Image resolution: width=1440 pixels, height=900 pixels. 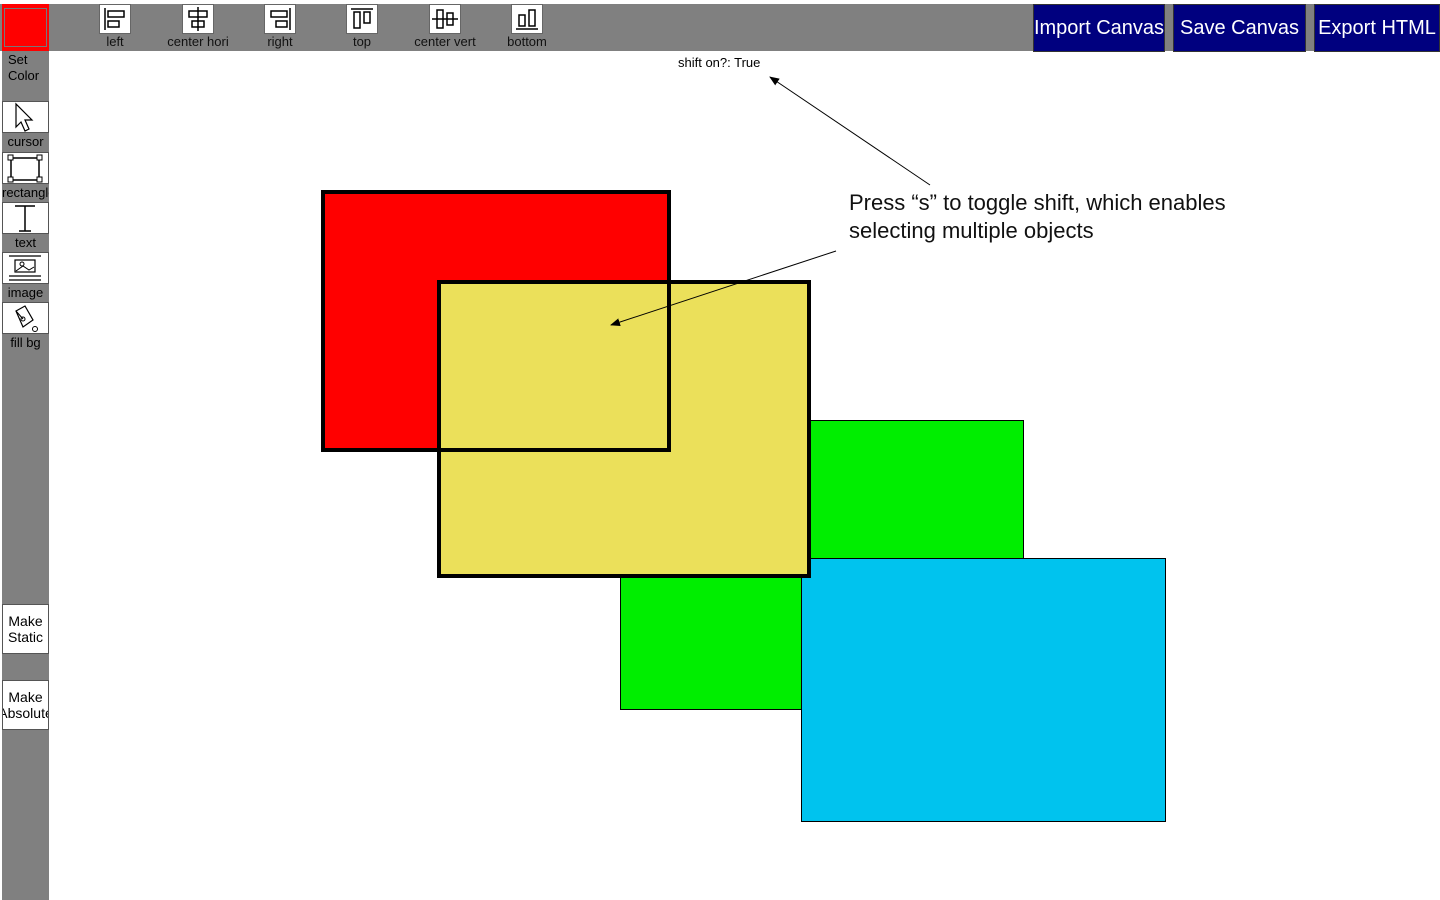 I want to click on tool-cursor: cursor, so click(x=25, y=126).